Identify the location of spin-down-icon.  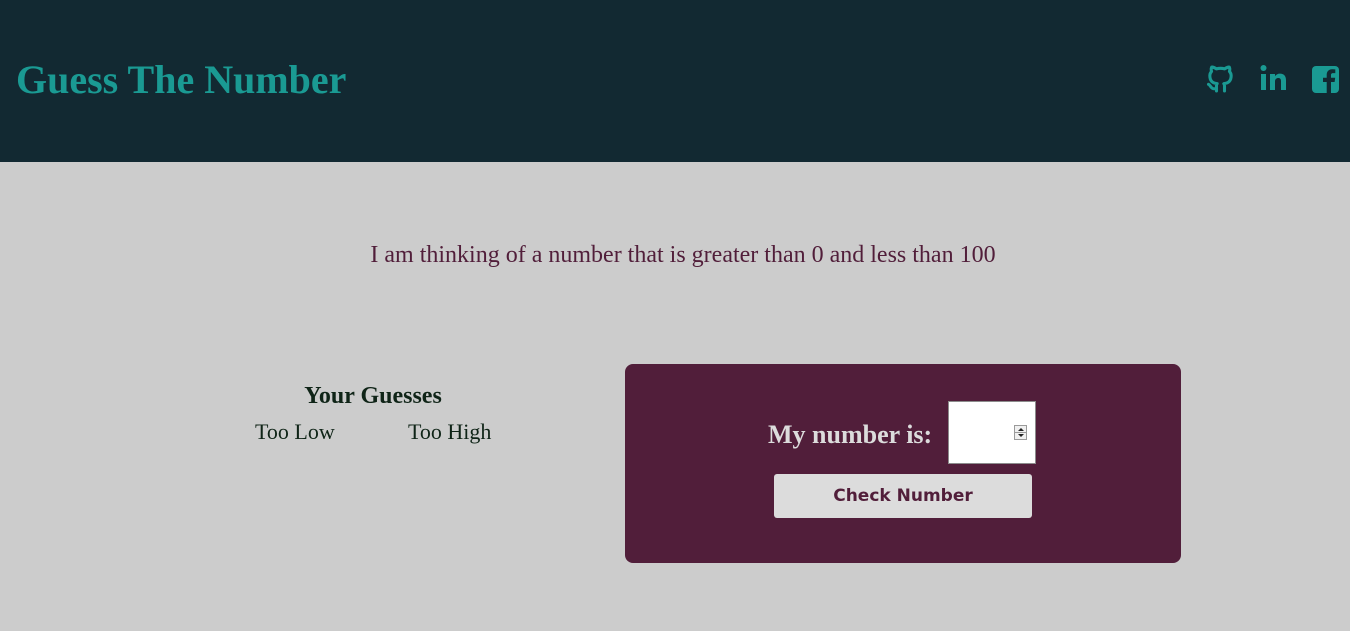
(1021, 435).